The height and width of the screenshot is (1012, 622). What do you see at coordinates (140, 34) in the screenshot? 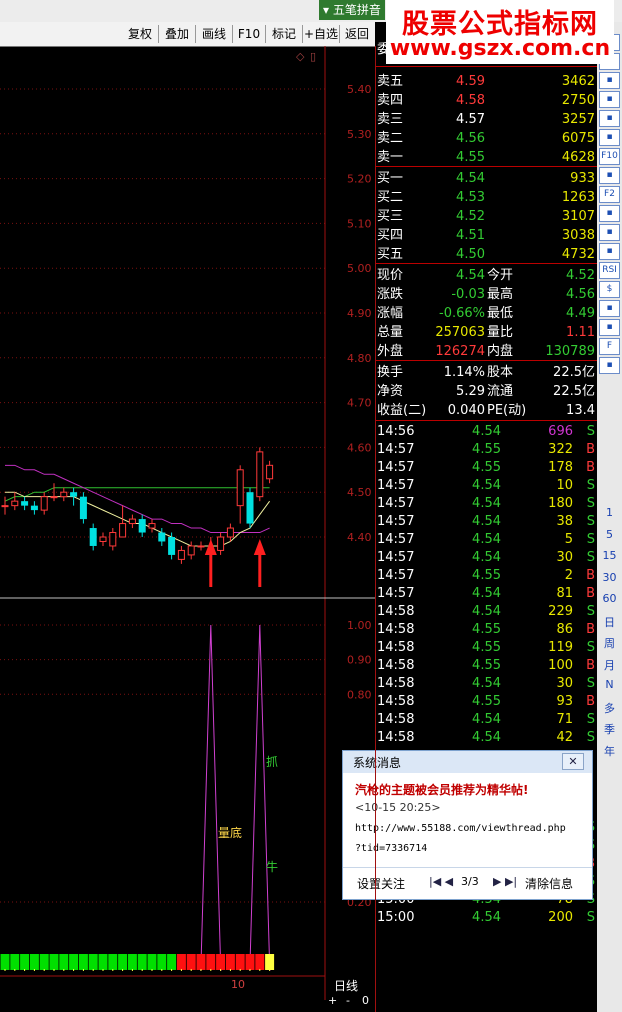
I see `toolbar-restore-rights-button: 复权` at bounding box center [140, 34].